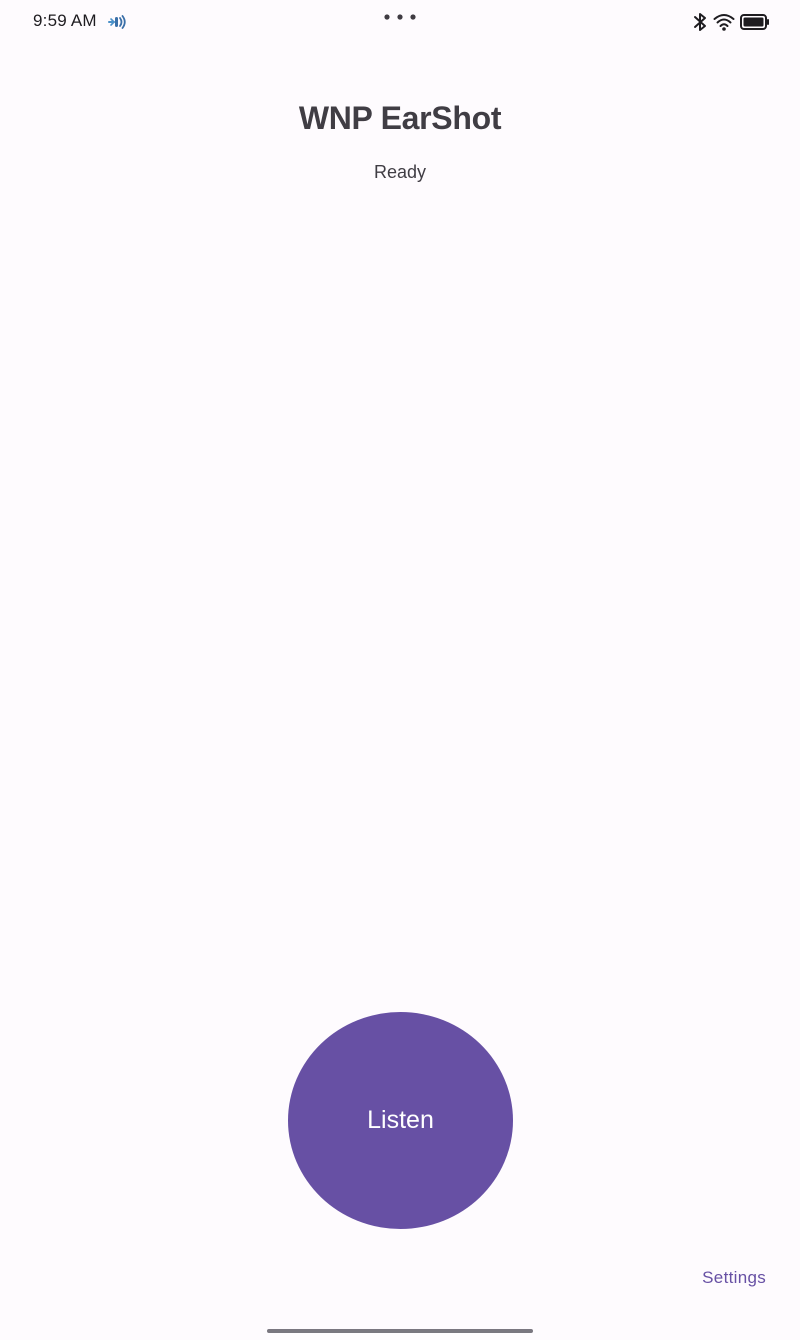 This screenshot has width=800, height=1340. Describe the element at coordinates (724, 22) in the screenshot. I see `wifi-icon` at that location.